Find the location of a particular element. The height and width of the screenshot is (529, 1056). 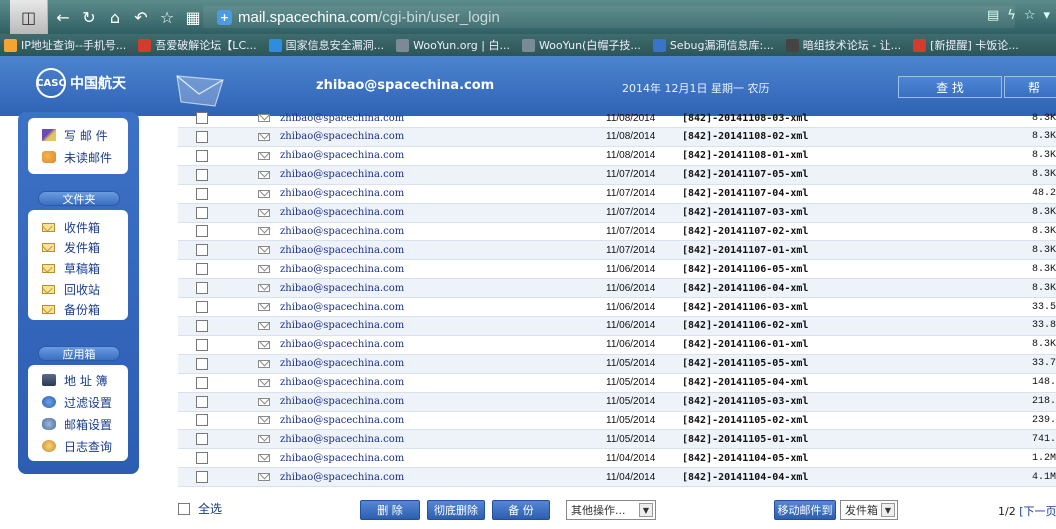

row-subject: [842]-20141107-02-xml is located at coordinates (745, 231).